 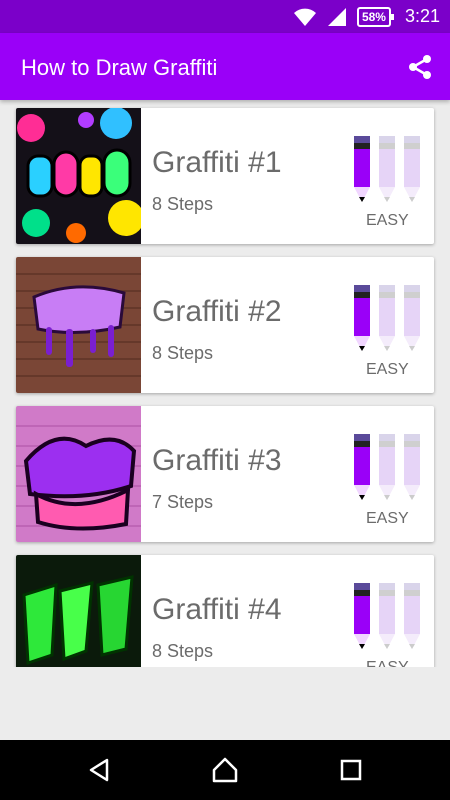 What do you see at coordinates (422, 16) in the screenshot?
I see `clock: 3:21` at bounding box center [422, 16].